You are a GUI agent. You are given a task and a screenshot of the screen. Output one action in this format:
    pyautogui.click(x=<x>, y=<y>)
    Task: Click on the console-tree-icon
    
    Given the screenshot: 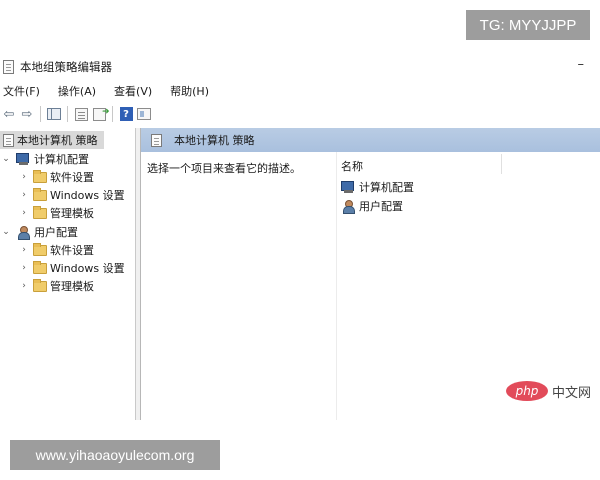 What is the action you would take?
    pyautogui.click(x=54, y=114)
    